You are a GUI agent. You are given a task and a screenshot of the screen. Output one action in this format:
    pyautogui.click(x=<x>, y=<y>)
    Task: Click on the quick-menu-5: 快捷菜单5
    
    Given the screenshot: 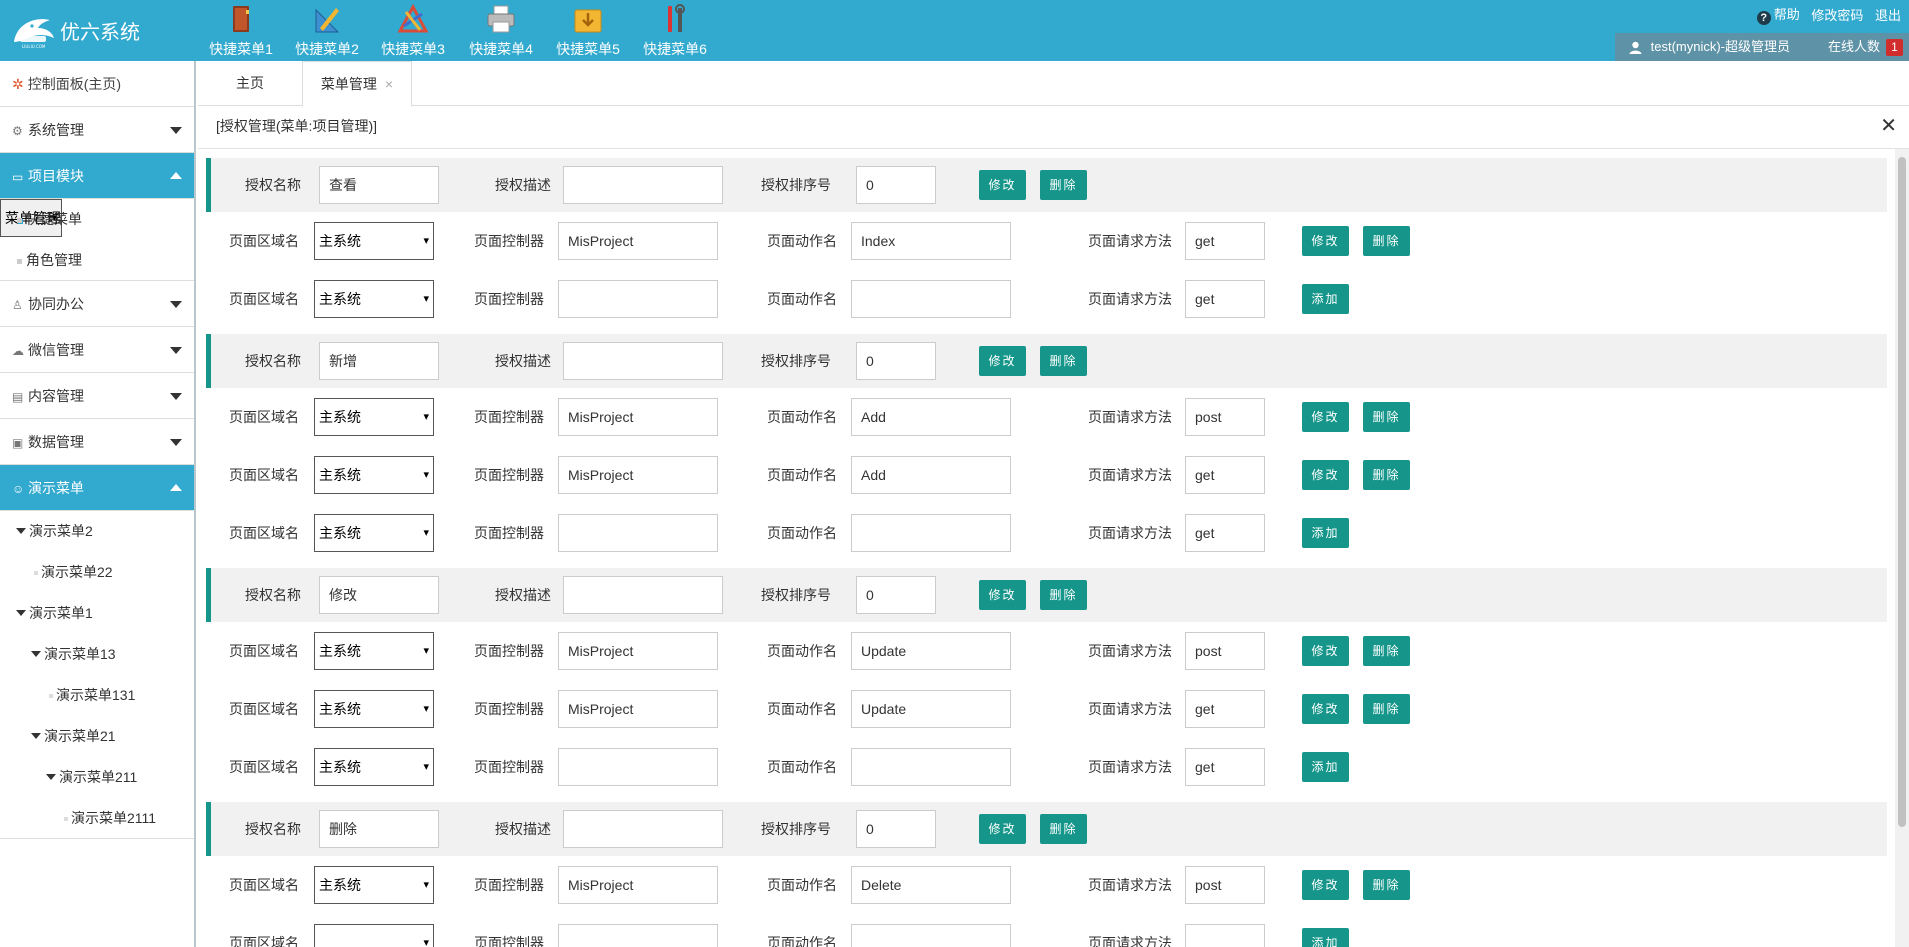 What is the action you would take?
    pyautogui.click(x=588, y=31)
    